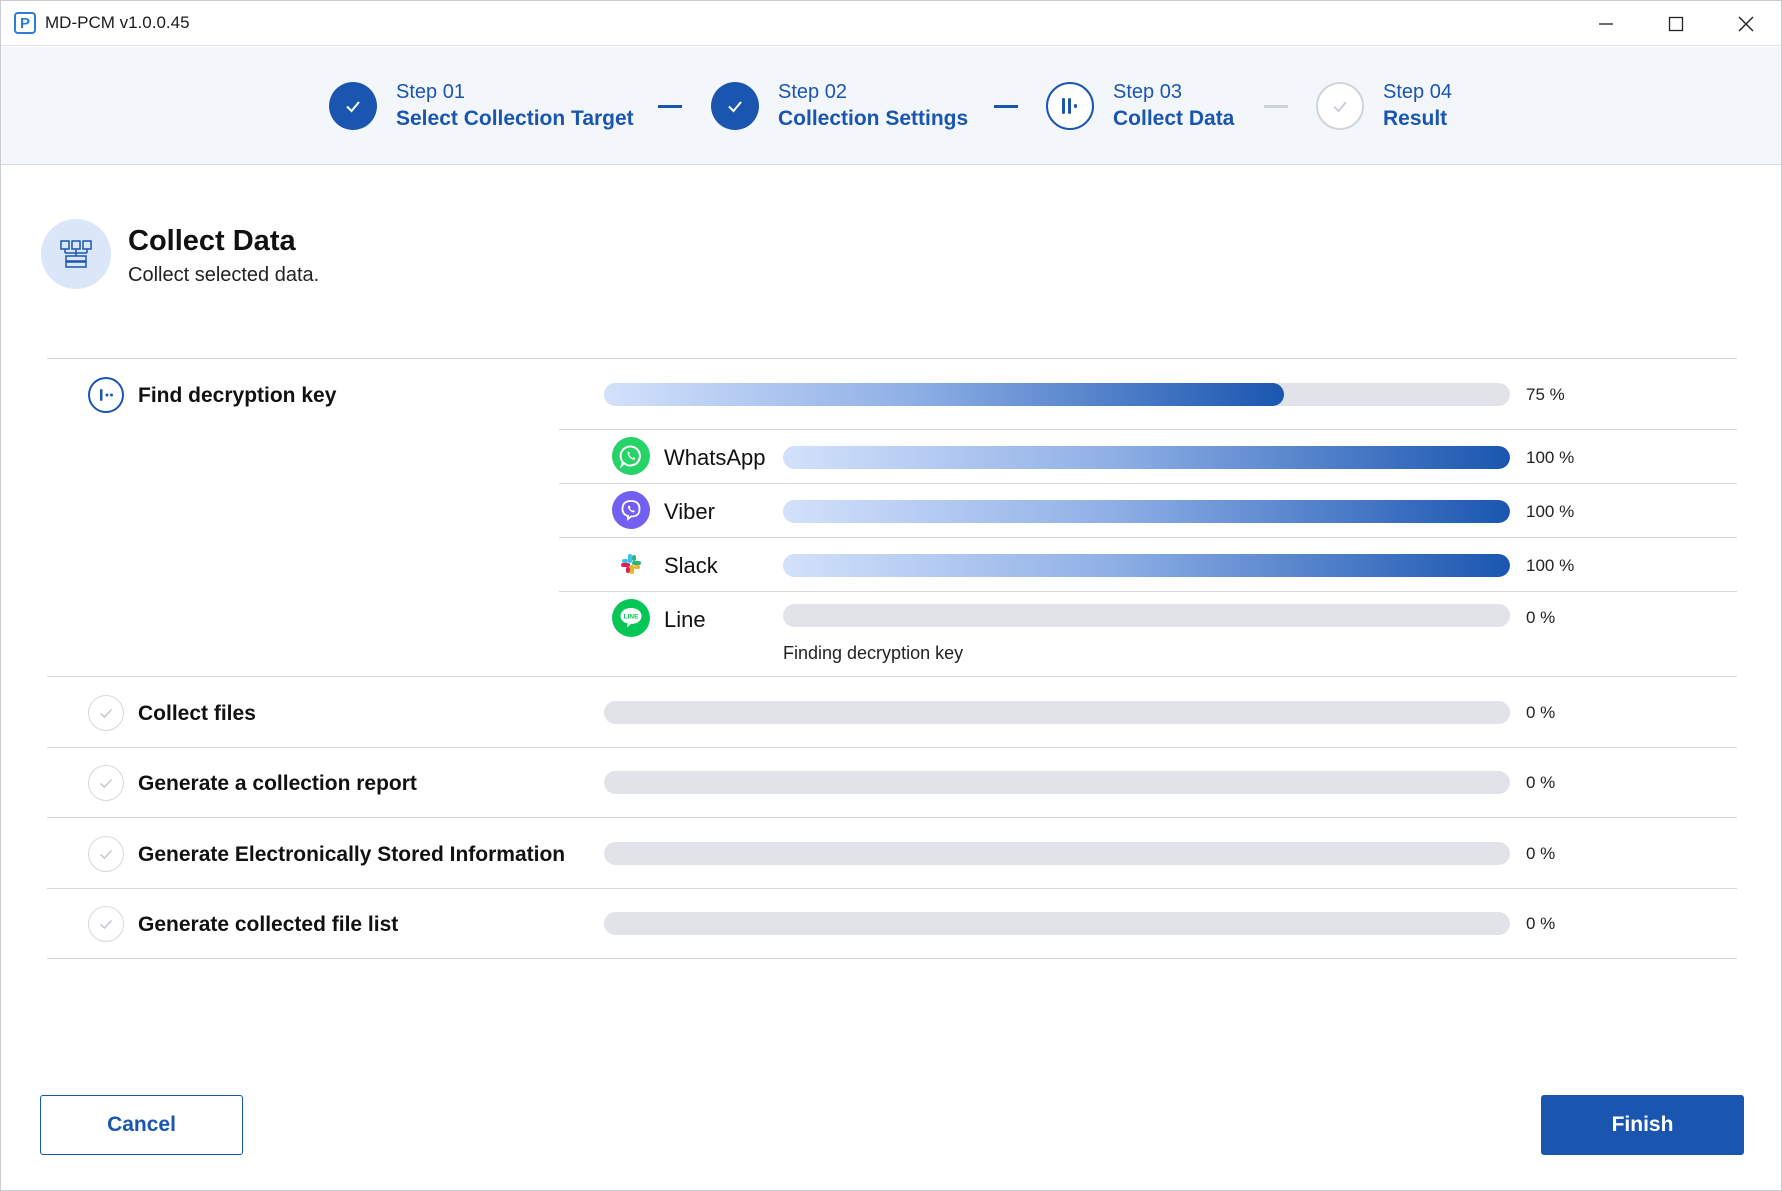 This screenshot has width=1782, height=1191. Describe the element at coordinates (1340, 106) in the screenshot. I see `step-pending-check-icon` at that location.